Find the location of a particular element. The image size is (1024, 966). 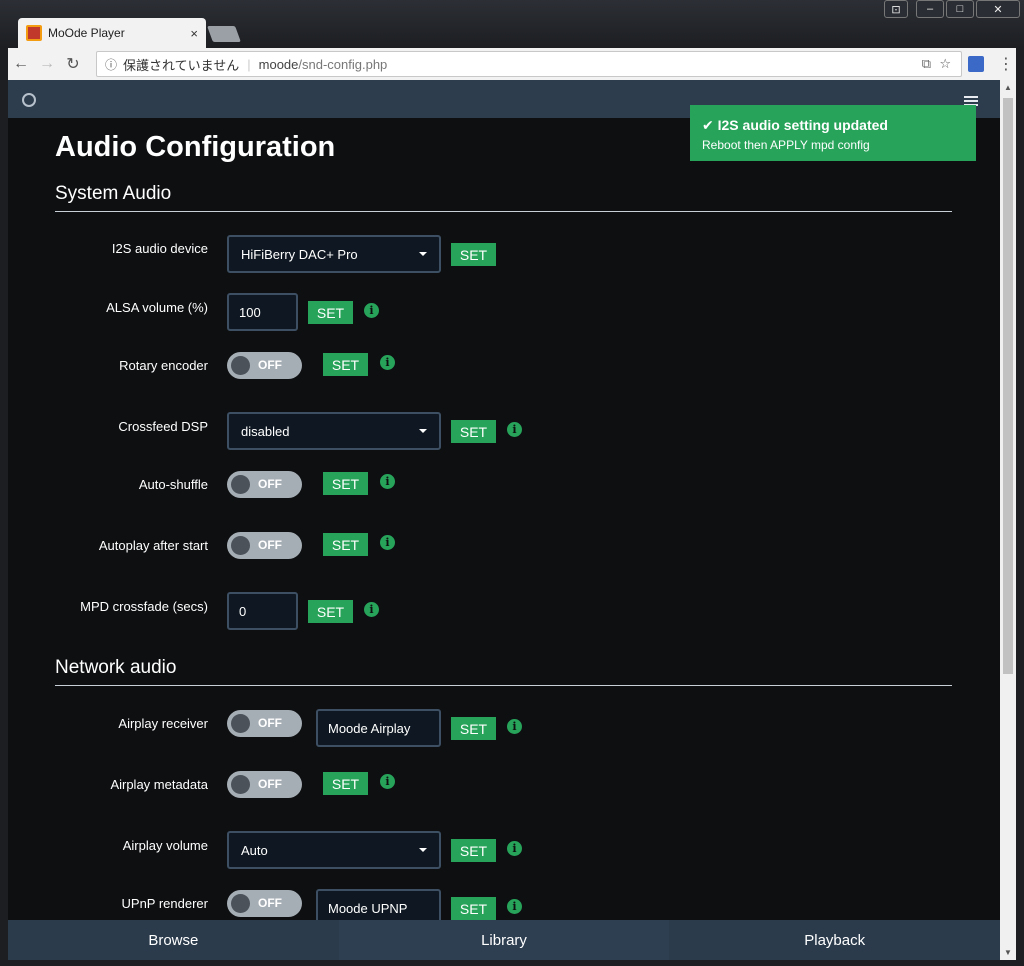

set-crossfeed-button: SET is located at coordinates (473, 431).